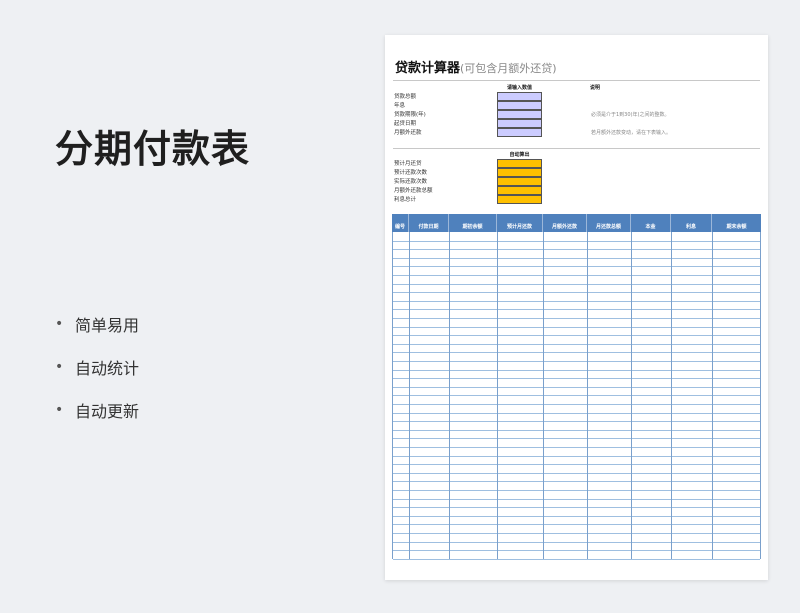 This screenshot has height=613, width=800. I want to click on column-header: 期末余额, so click(736, 227).